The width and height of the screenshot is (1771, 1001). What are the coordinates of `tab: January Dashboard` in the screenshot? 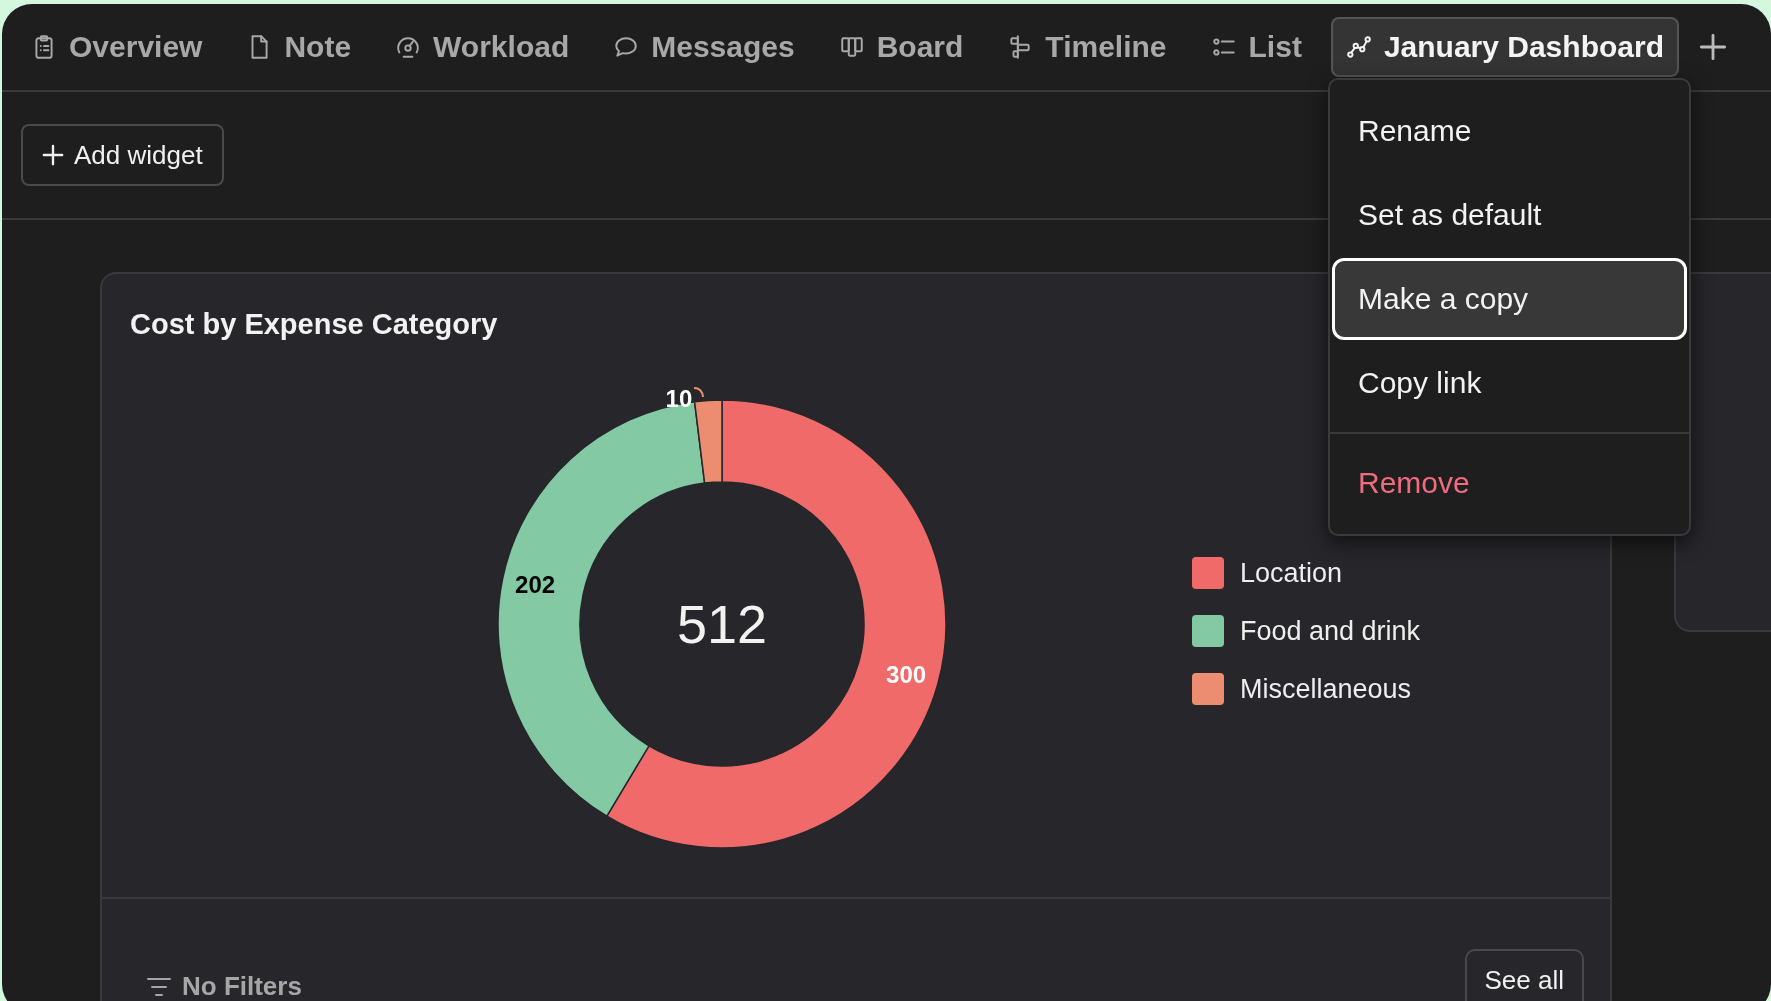 It's located at (1504, 47).